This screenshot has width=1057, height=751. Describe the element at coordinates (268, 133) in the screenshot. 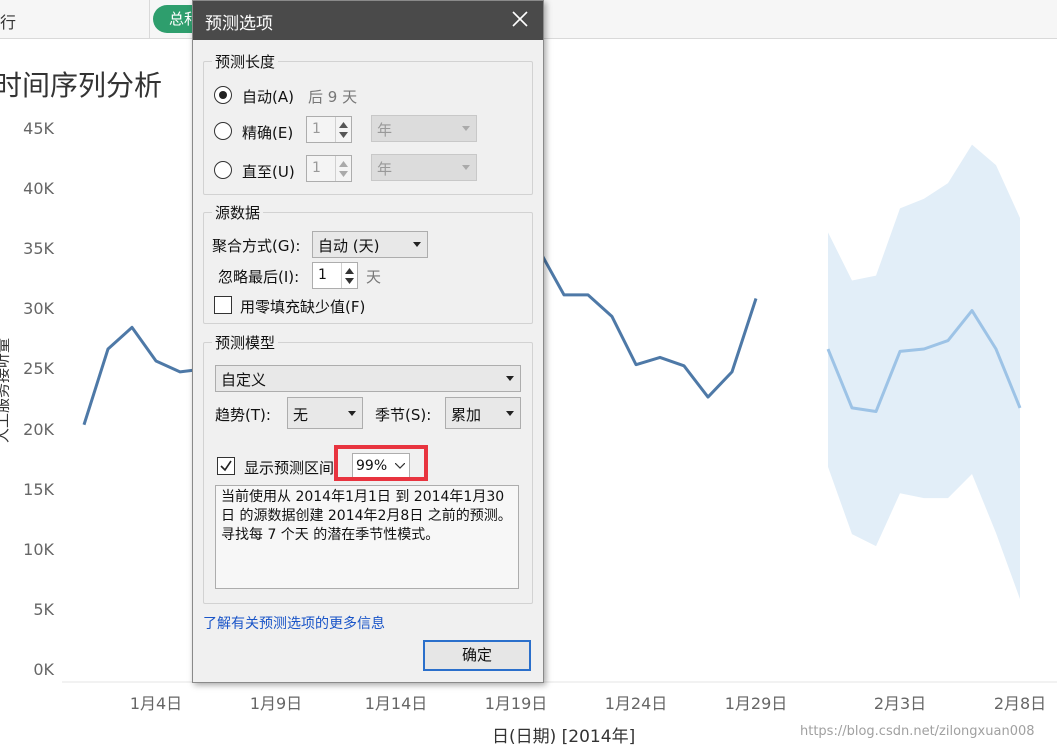

I see `exact-label: 精确(E)` at that location.